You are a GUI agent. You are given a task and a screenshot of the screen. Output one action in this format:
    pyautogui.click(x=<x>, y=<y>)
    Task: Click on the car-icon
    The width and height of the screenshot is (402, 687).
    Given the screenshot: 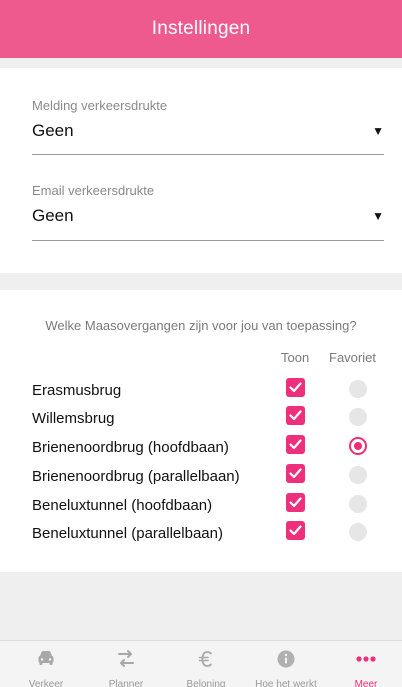 What is the action you would take?
    pyautogui.click(x=46, y=658)
    